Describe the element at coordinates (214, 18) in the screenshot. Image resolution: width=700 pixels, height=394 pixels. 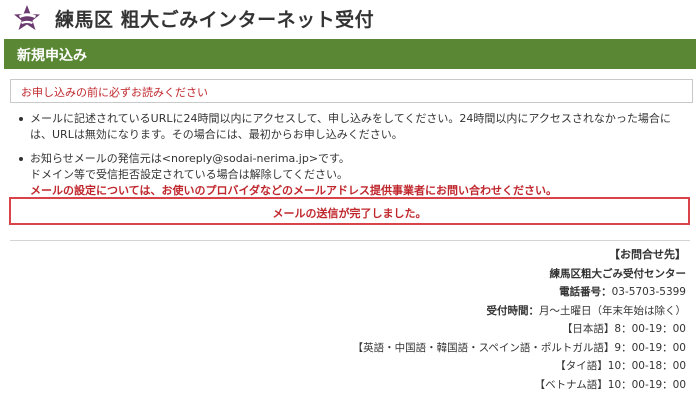
I see `site-title: 練馬区 粗大ごみインターネット受付` at that location.